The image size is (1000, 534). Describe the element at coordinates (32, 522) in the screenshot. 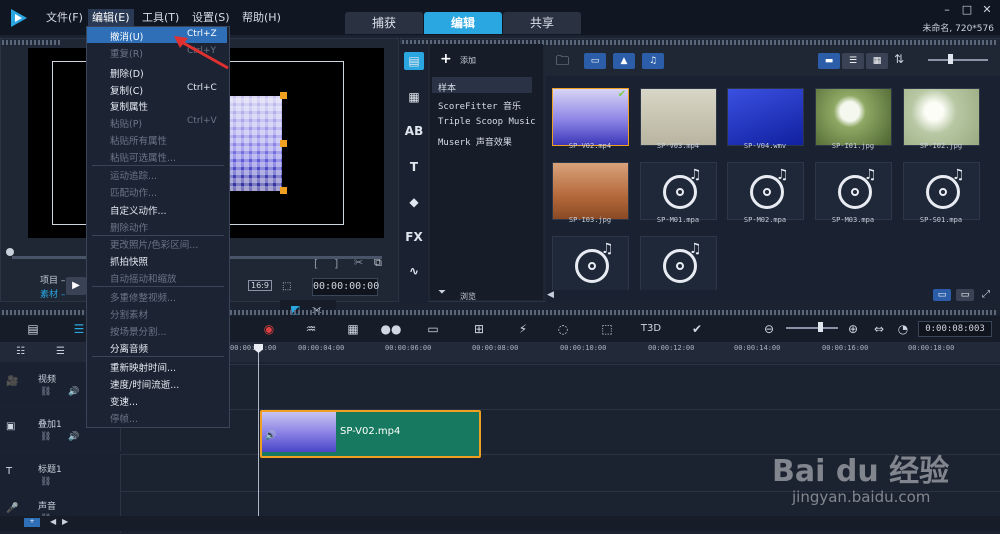

I see `add-track-icon: +` at that location.